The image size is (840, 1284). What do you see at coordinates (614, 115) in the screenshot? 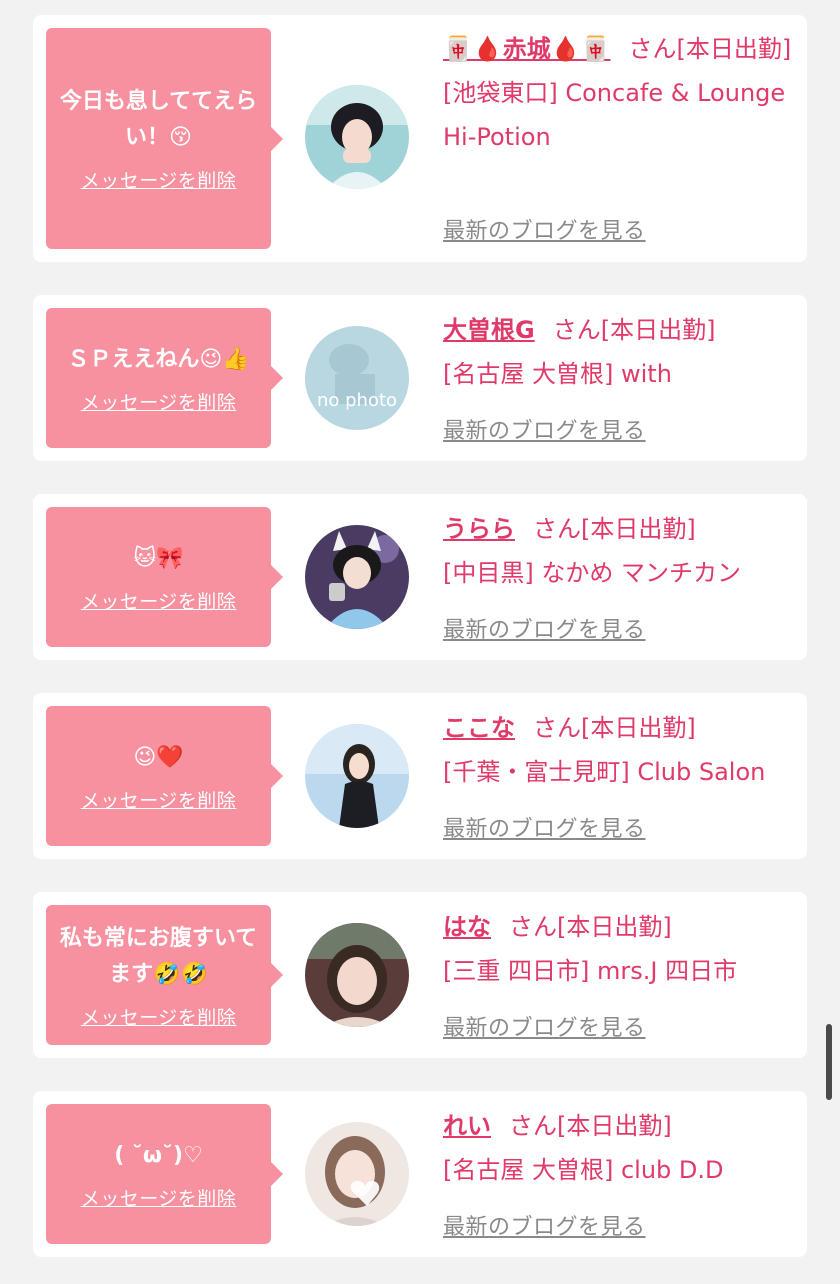
I see `shop-text: [池袋東口] Concafe & Lounge Hi-Potion` at bounding box center [614, 115].